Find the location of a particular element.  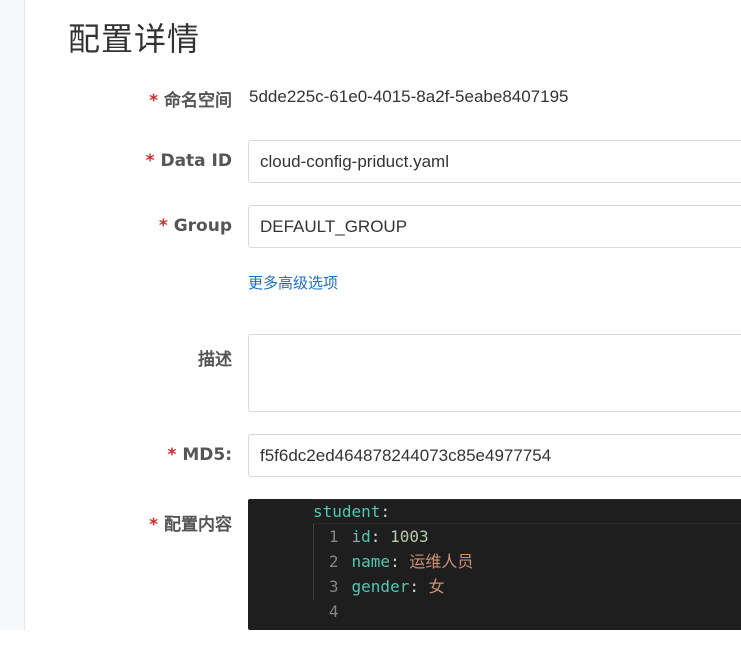

namespace-value: 5dde225c-61e0-4015-8a2f-5eabe8407195 is located at coordinates (409, 96).